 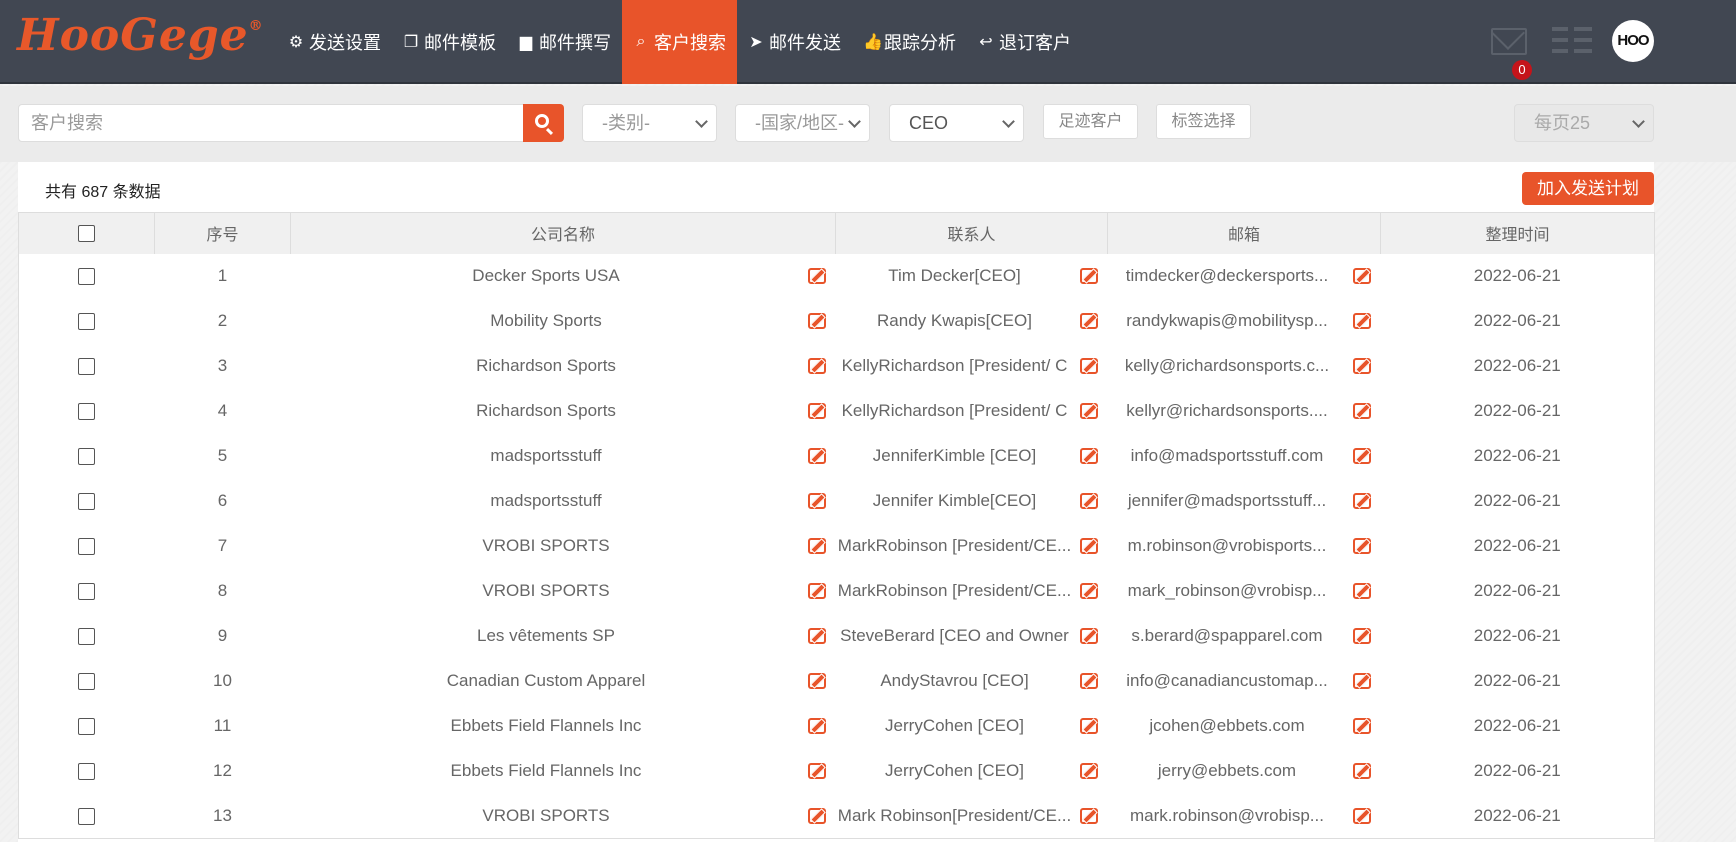 I want to click on select-all-checkbox, so click(x=86, y=233).